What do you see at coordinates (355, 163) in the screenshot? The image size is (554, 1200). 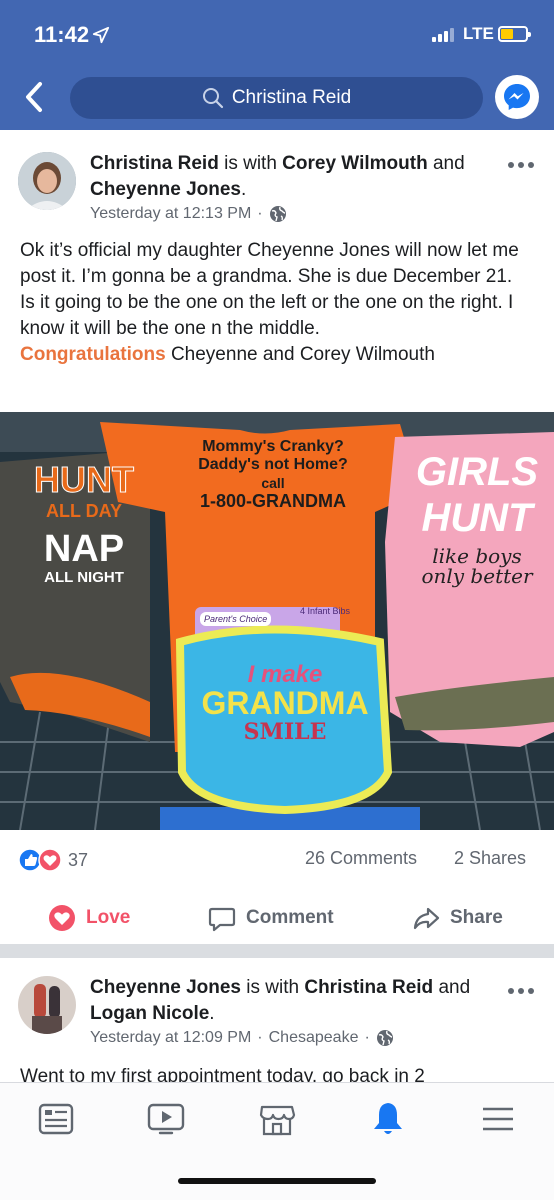 I see `tagged-user: Corey Wilmouth` at bounding box center [355, 163].